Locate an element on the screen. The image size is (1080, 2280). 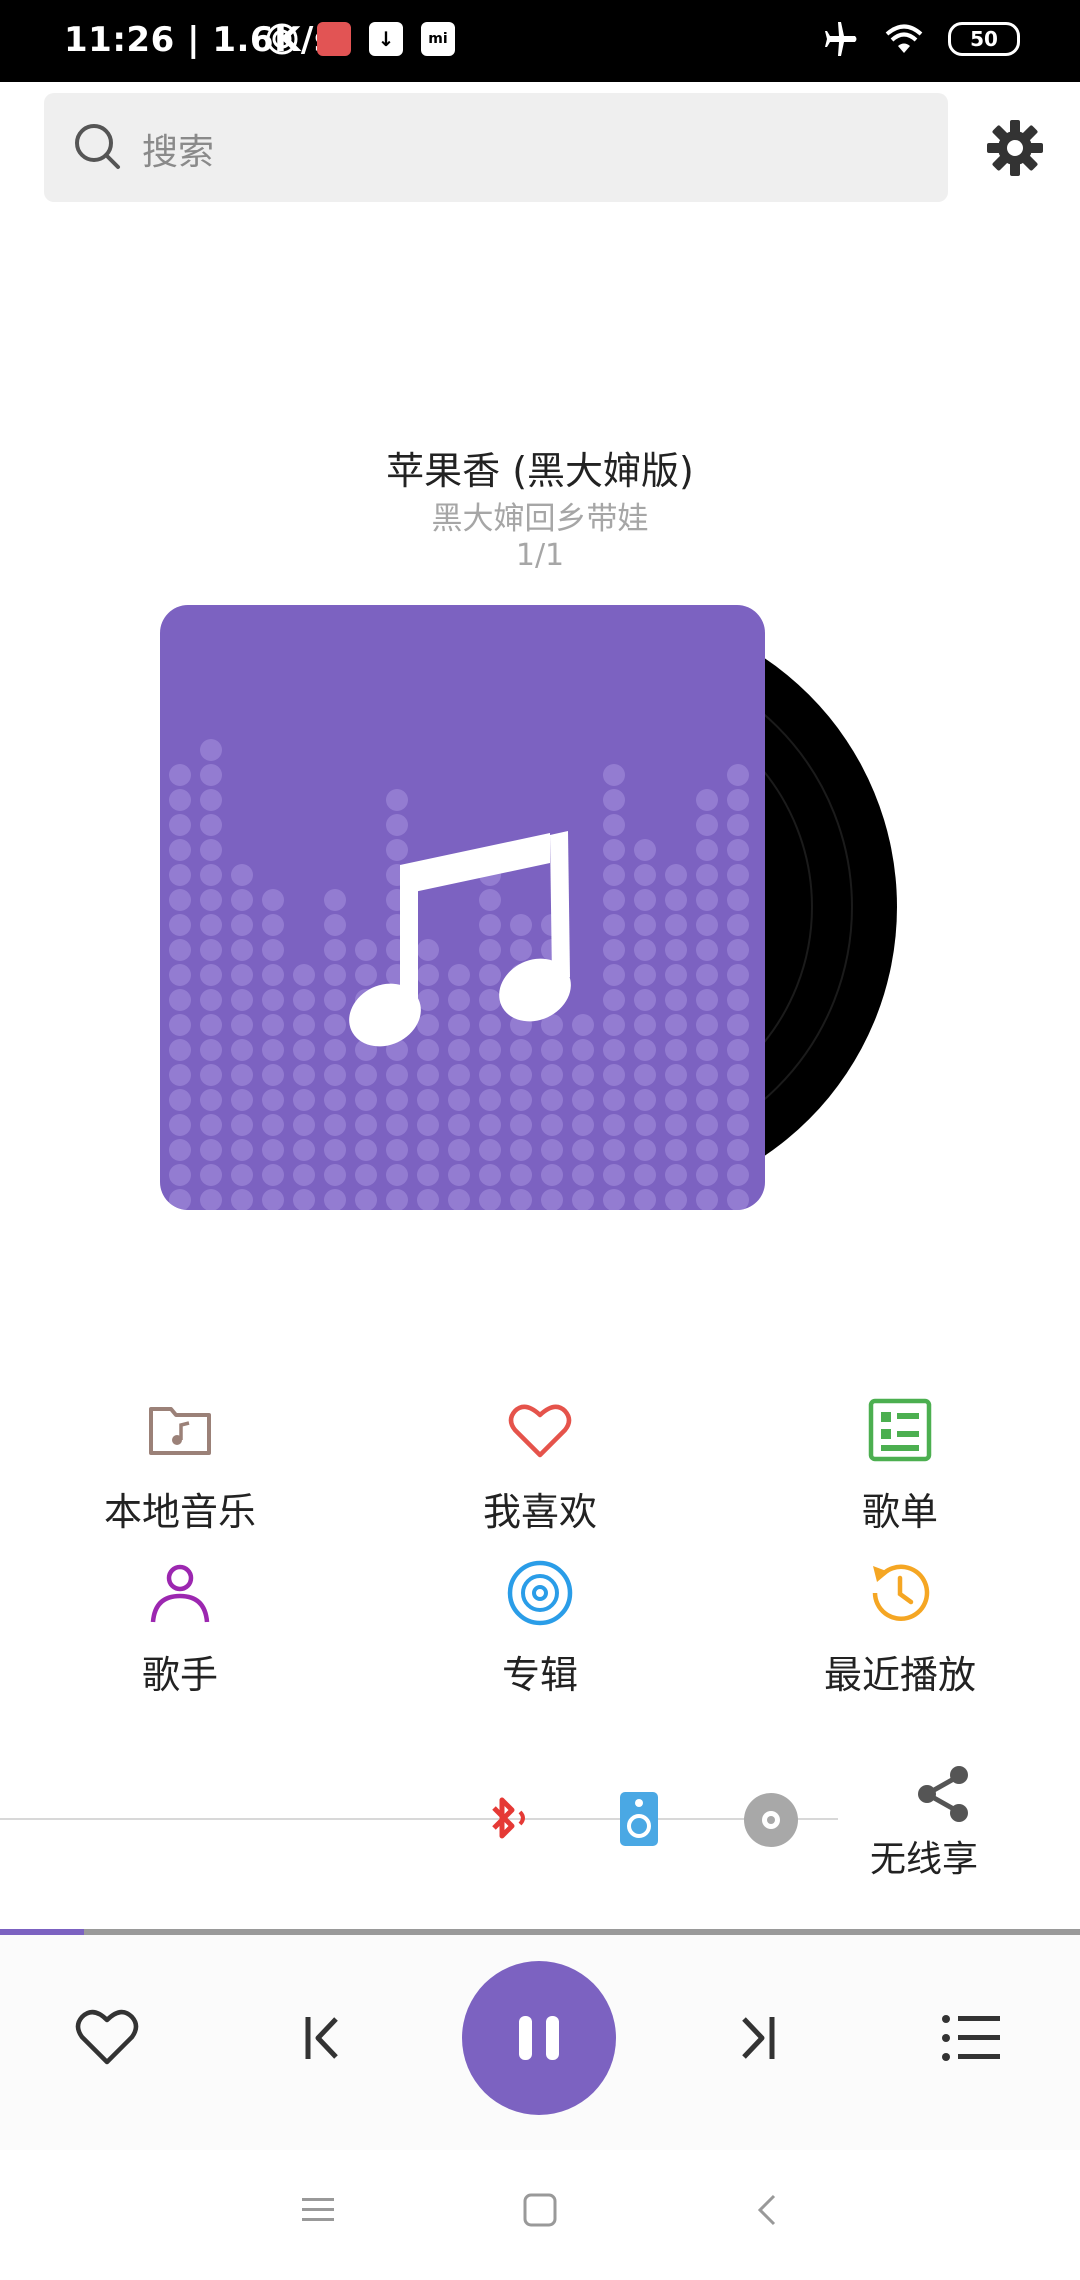
cd-disc-icon is located at coordinates (771, 1820).